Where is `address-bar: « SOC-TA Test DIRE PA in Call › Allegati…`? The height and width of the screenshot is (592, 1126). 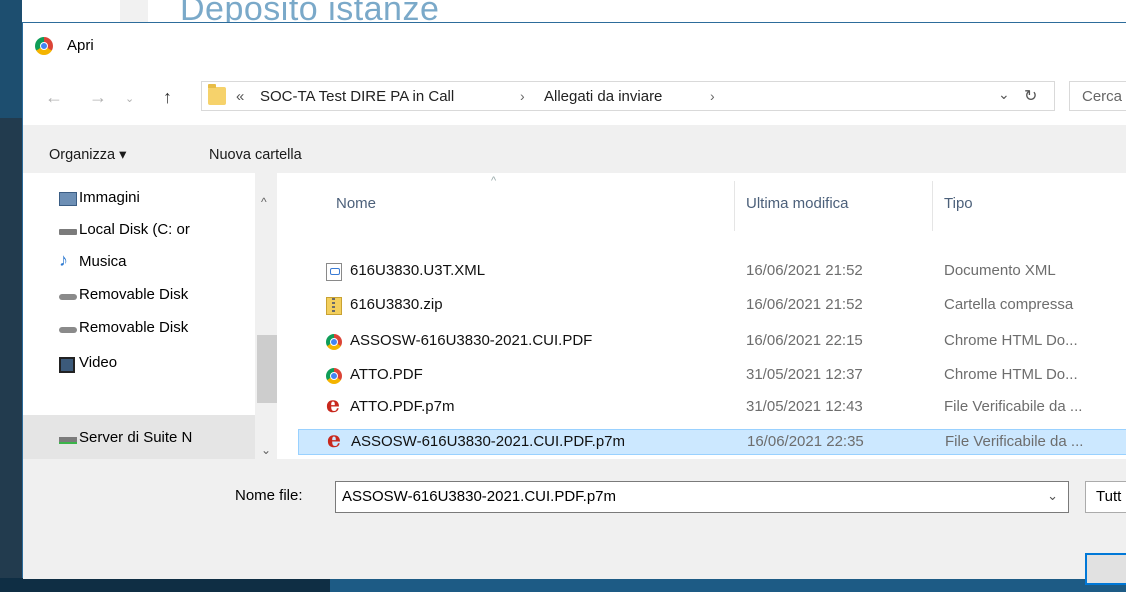 address-bar: « SOC-TA Test DIRE PA in Call › Allegati… is located at coordinates (628, 96).